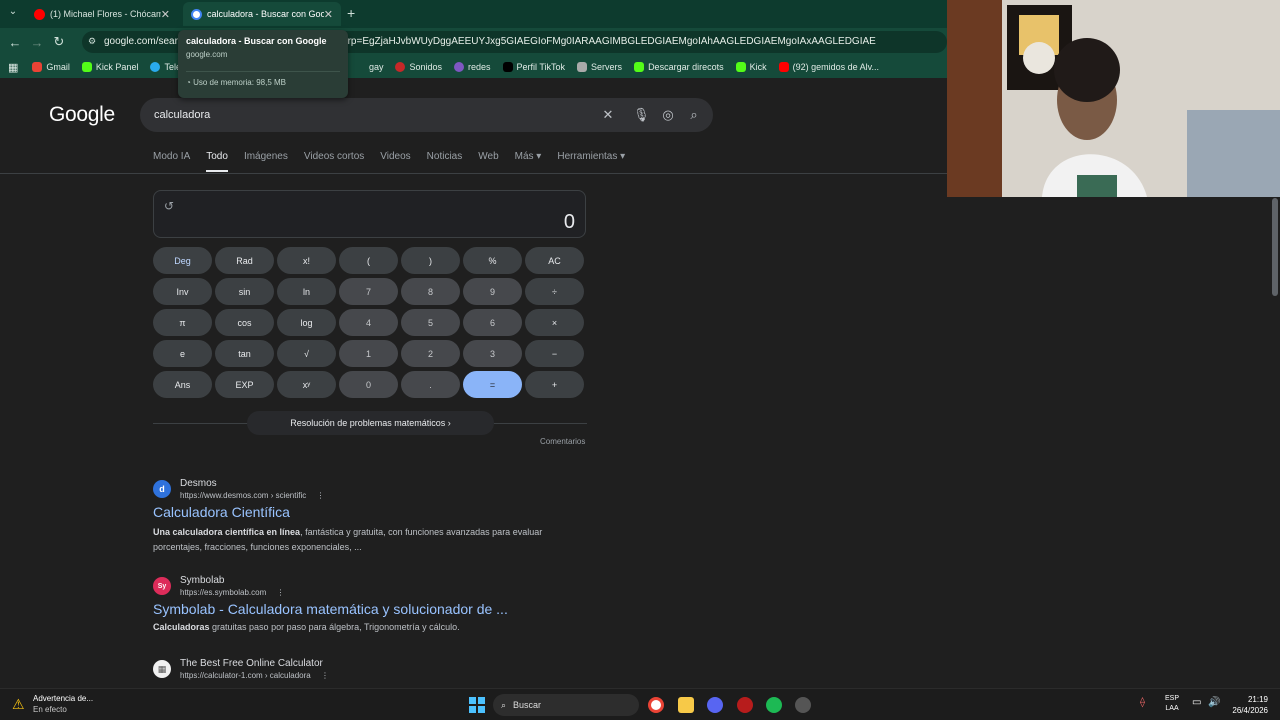 This screenshot has height=720, width=1280. I want to click on forward-icon: →, so click(37, 42).